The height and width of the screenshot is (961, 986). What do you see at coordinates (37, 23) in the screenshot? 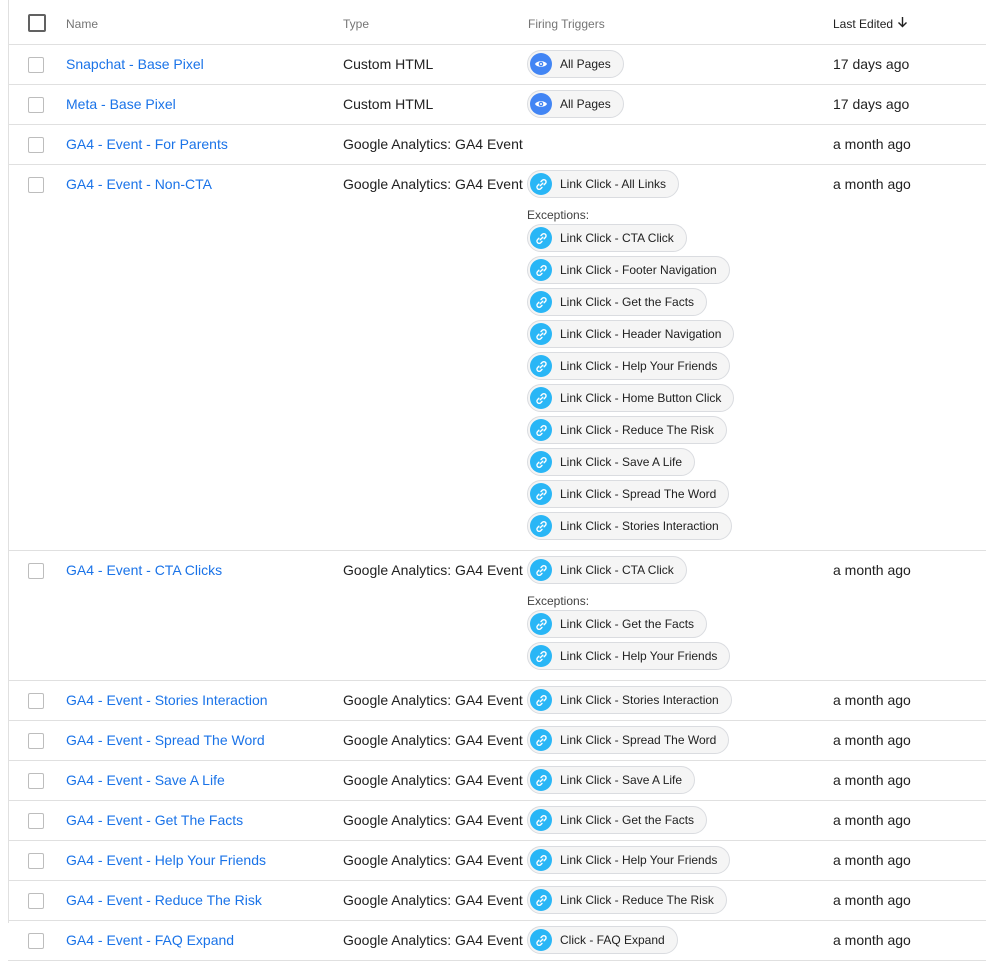
I see `select-all-checkbox` at bounding box center [37, 23].